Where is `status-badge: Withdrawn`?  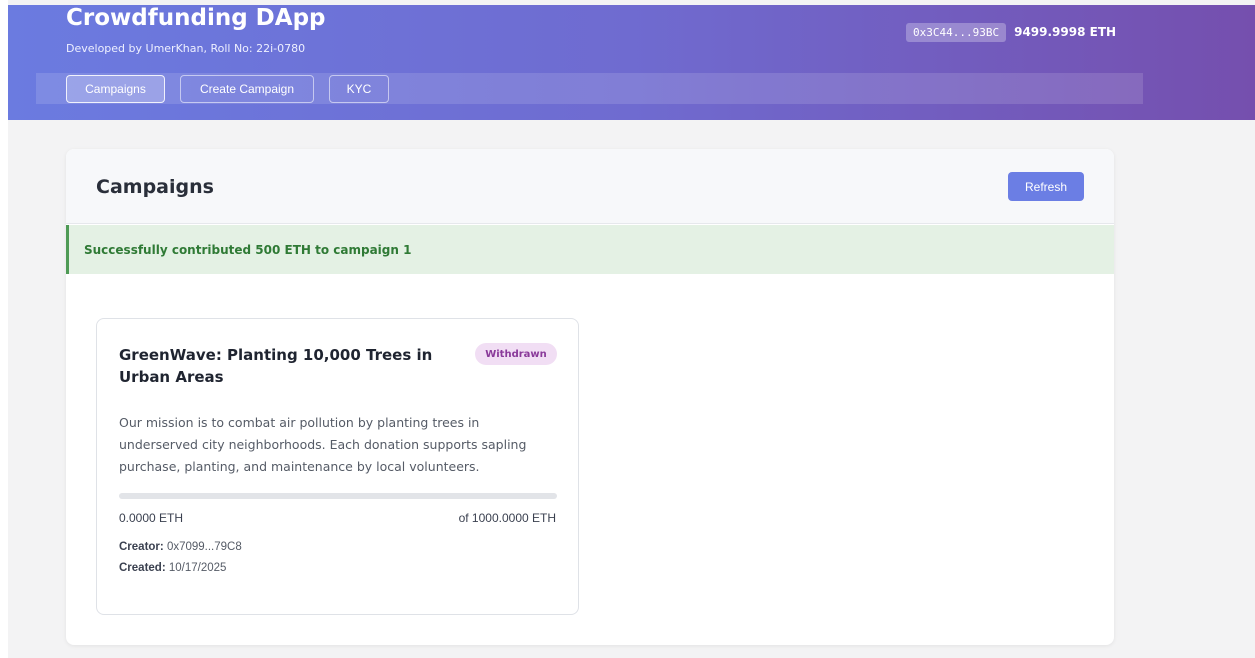 status-badge: Withdrawn is located at coordinates (516, 354).